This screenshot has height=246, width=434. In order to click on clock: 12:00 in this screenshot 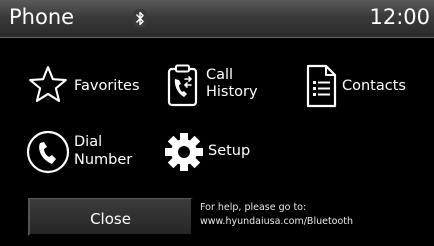, I will do `click(399, 17)`.